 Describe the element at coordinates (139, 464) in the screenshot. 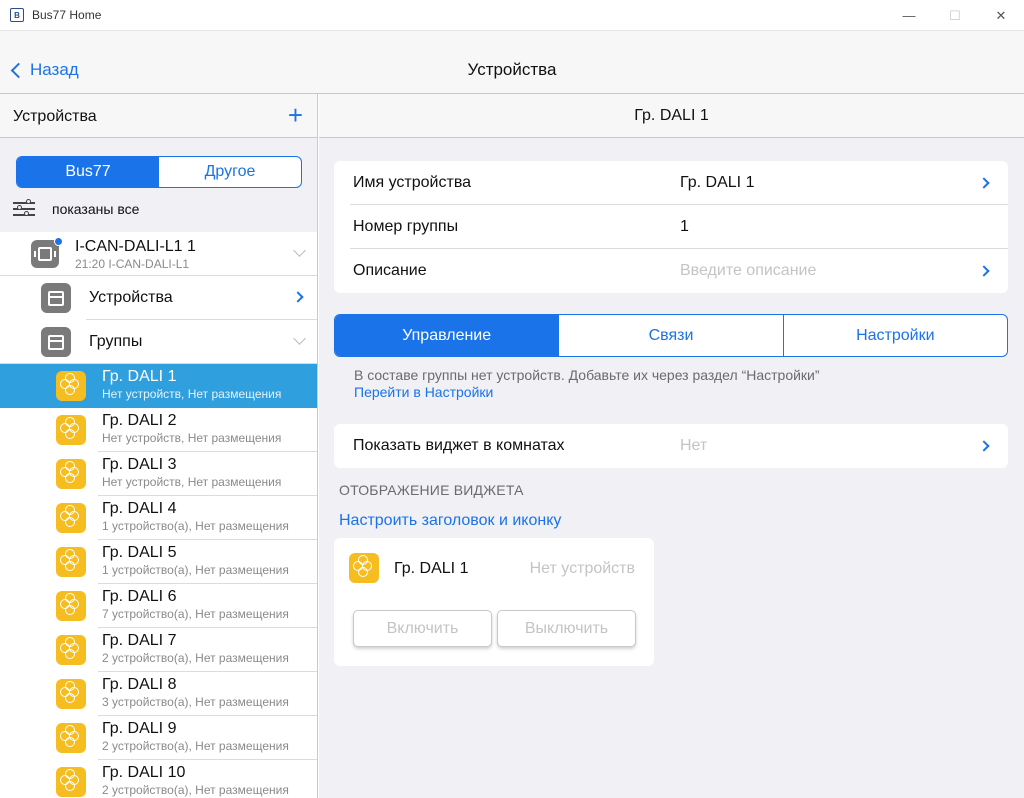

I see `group-title: Гр. DALI 3` at that location.